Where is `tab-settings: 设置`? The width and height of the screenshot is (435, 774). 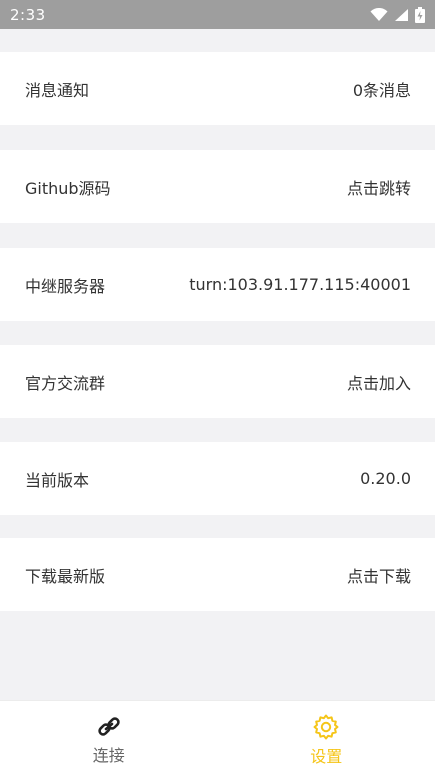
tab-settings: 设置 is located at coordinates (326, 737).